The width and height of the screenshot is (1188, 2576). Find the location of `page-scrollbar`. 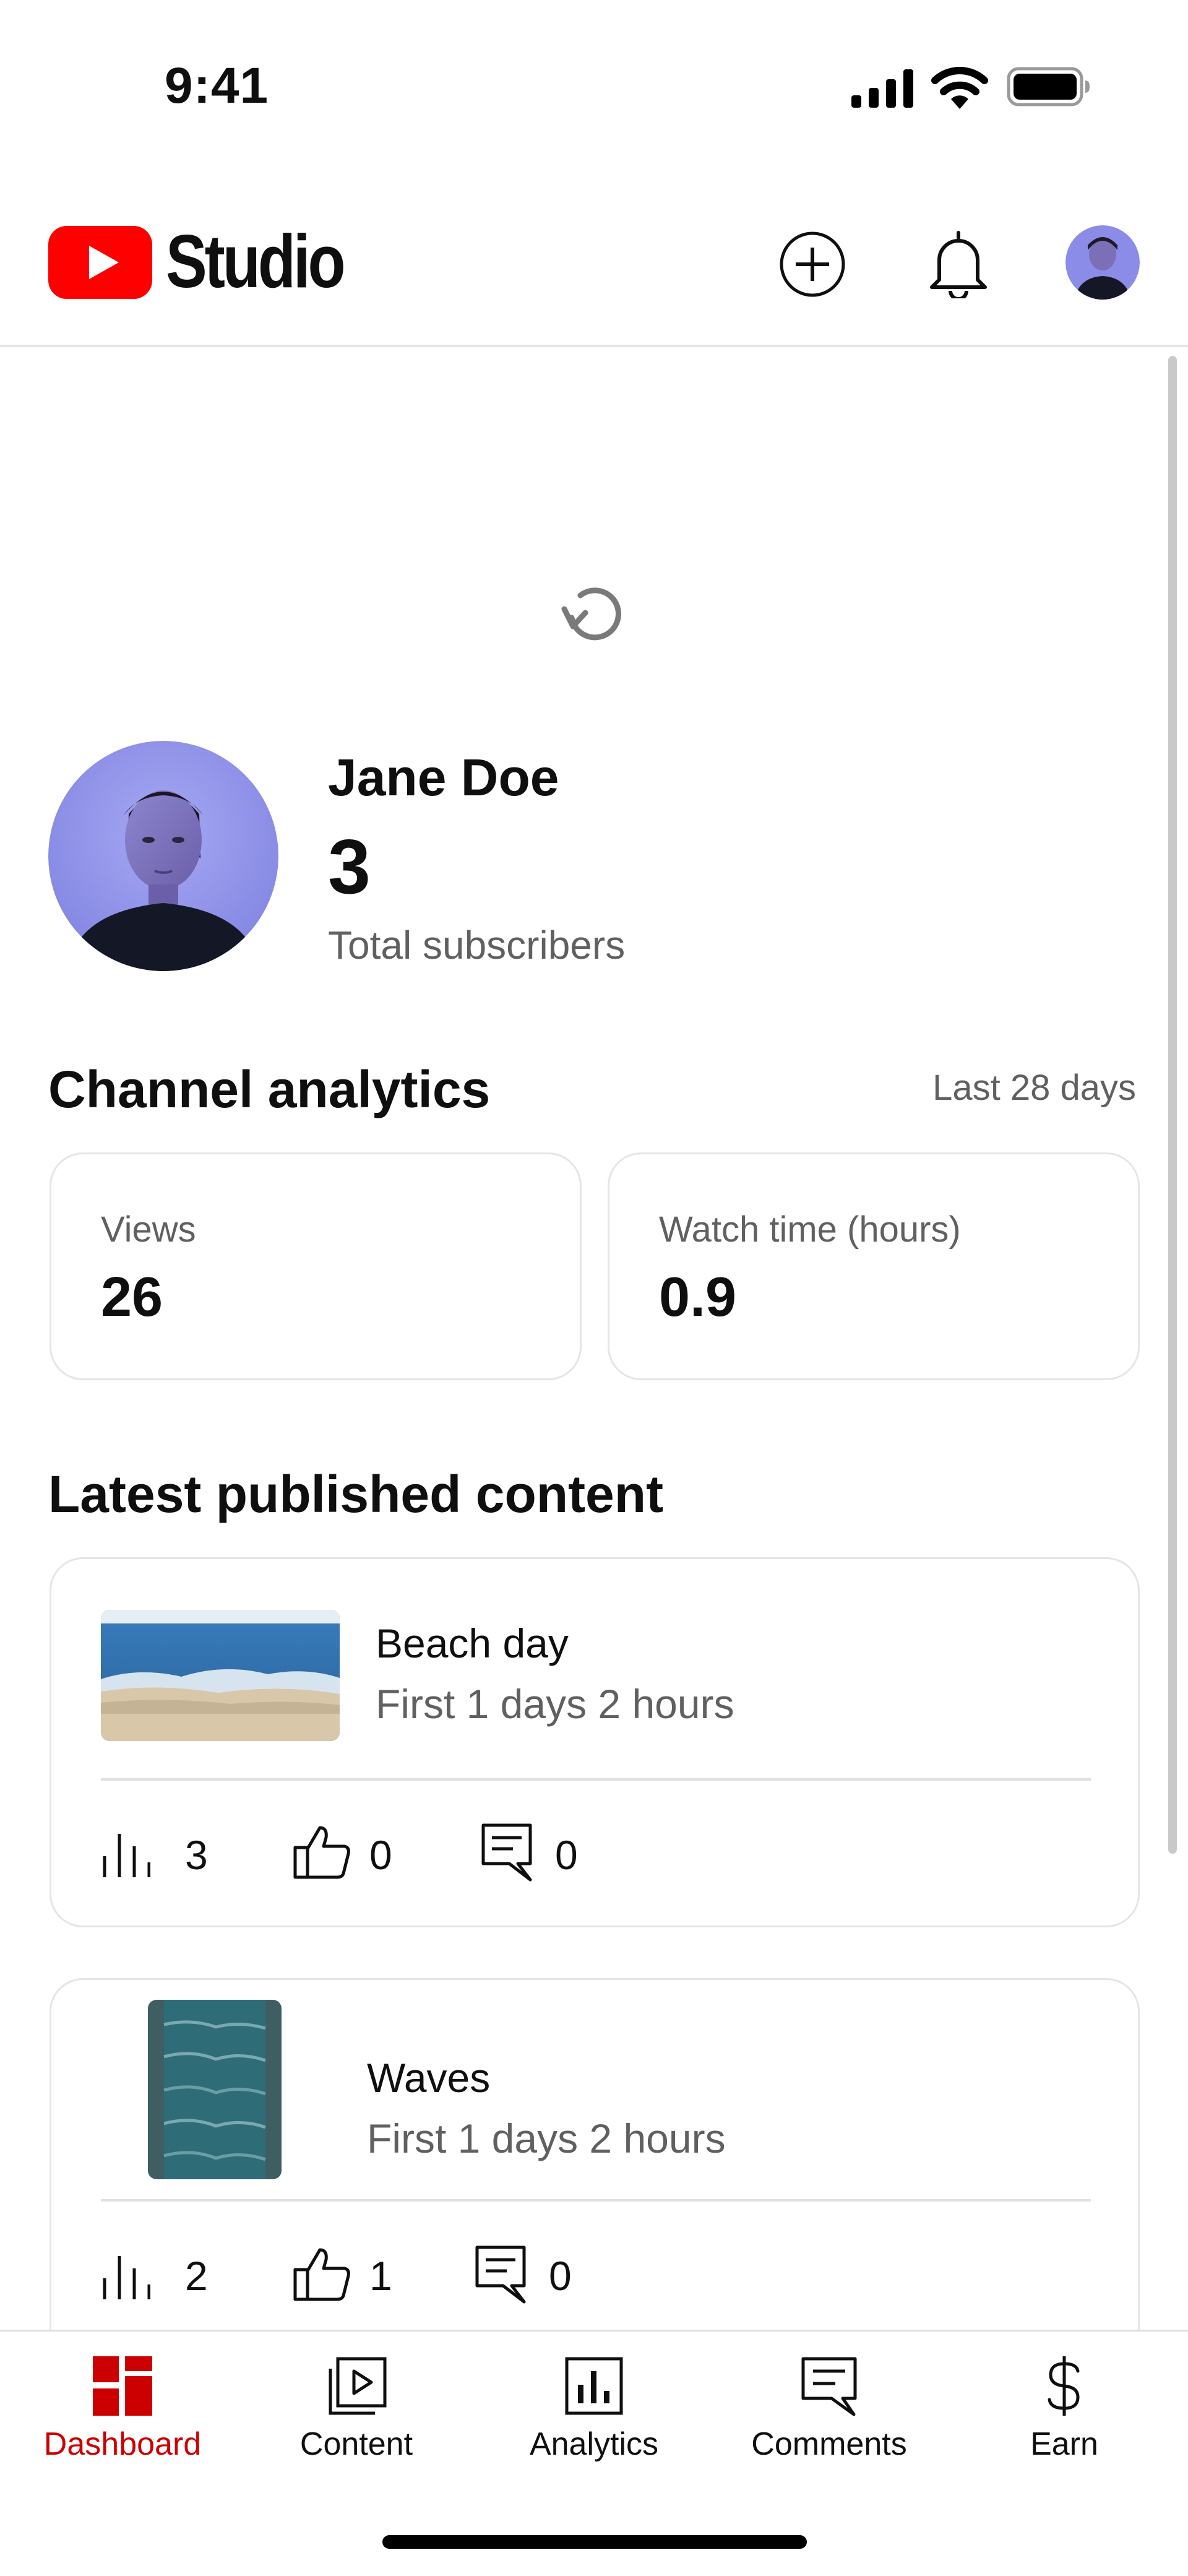

page-scrollbar is located at coordinates (1172, 1105).